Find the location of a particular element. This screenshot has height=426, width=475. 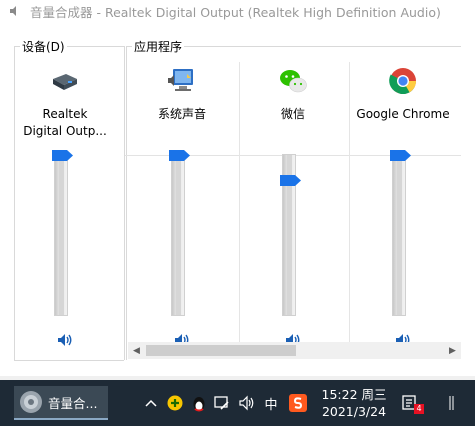

audio-device-icon is located at coordinates (65, 82).